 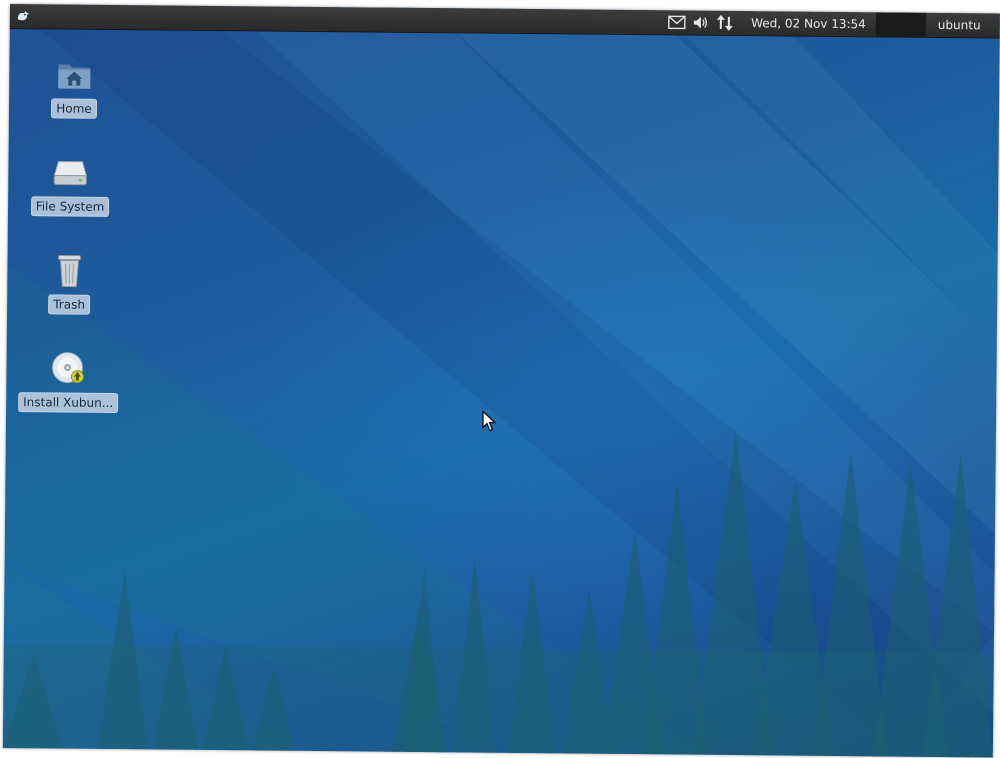 I want to click on desktop-icon-file-system: File System, so click(x=70, y=184).